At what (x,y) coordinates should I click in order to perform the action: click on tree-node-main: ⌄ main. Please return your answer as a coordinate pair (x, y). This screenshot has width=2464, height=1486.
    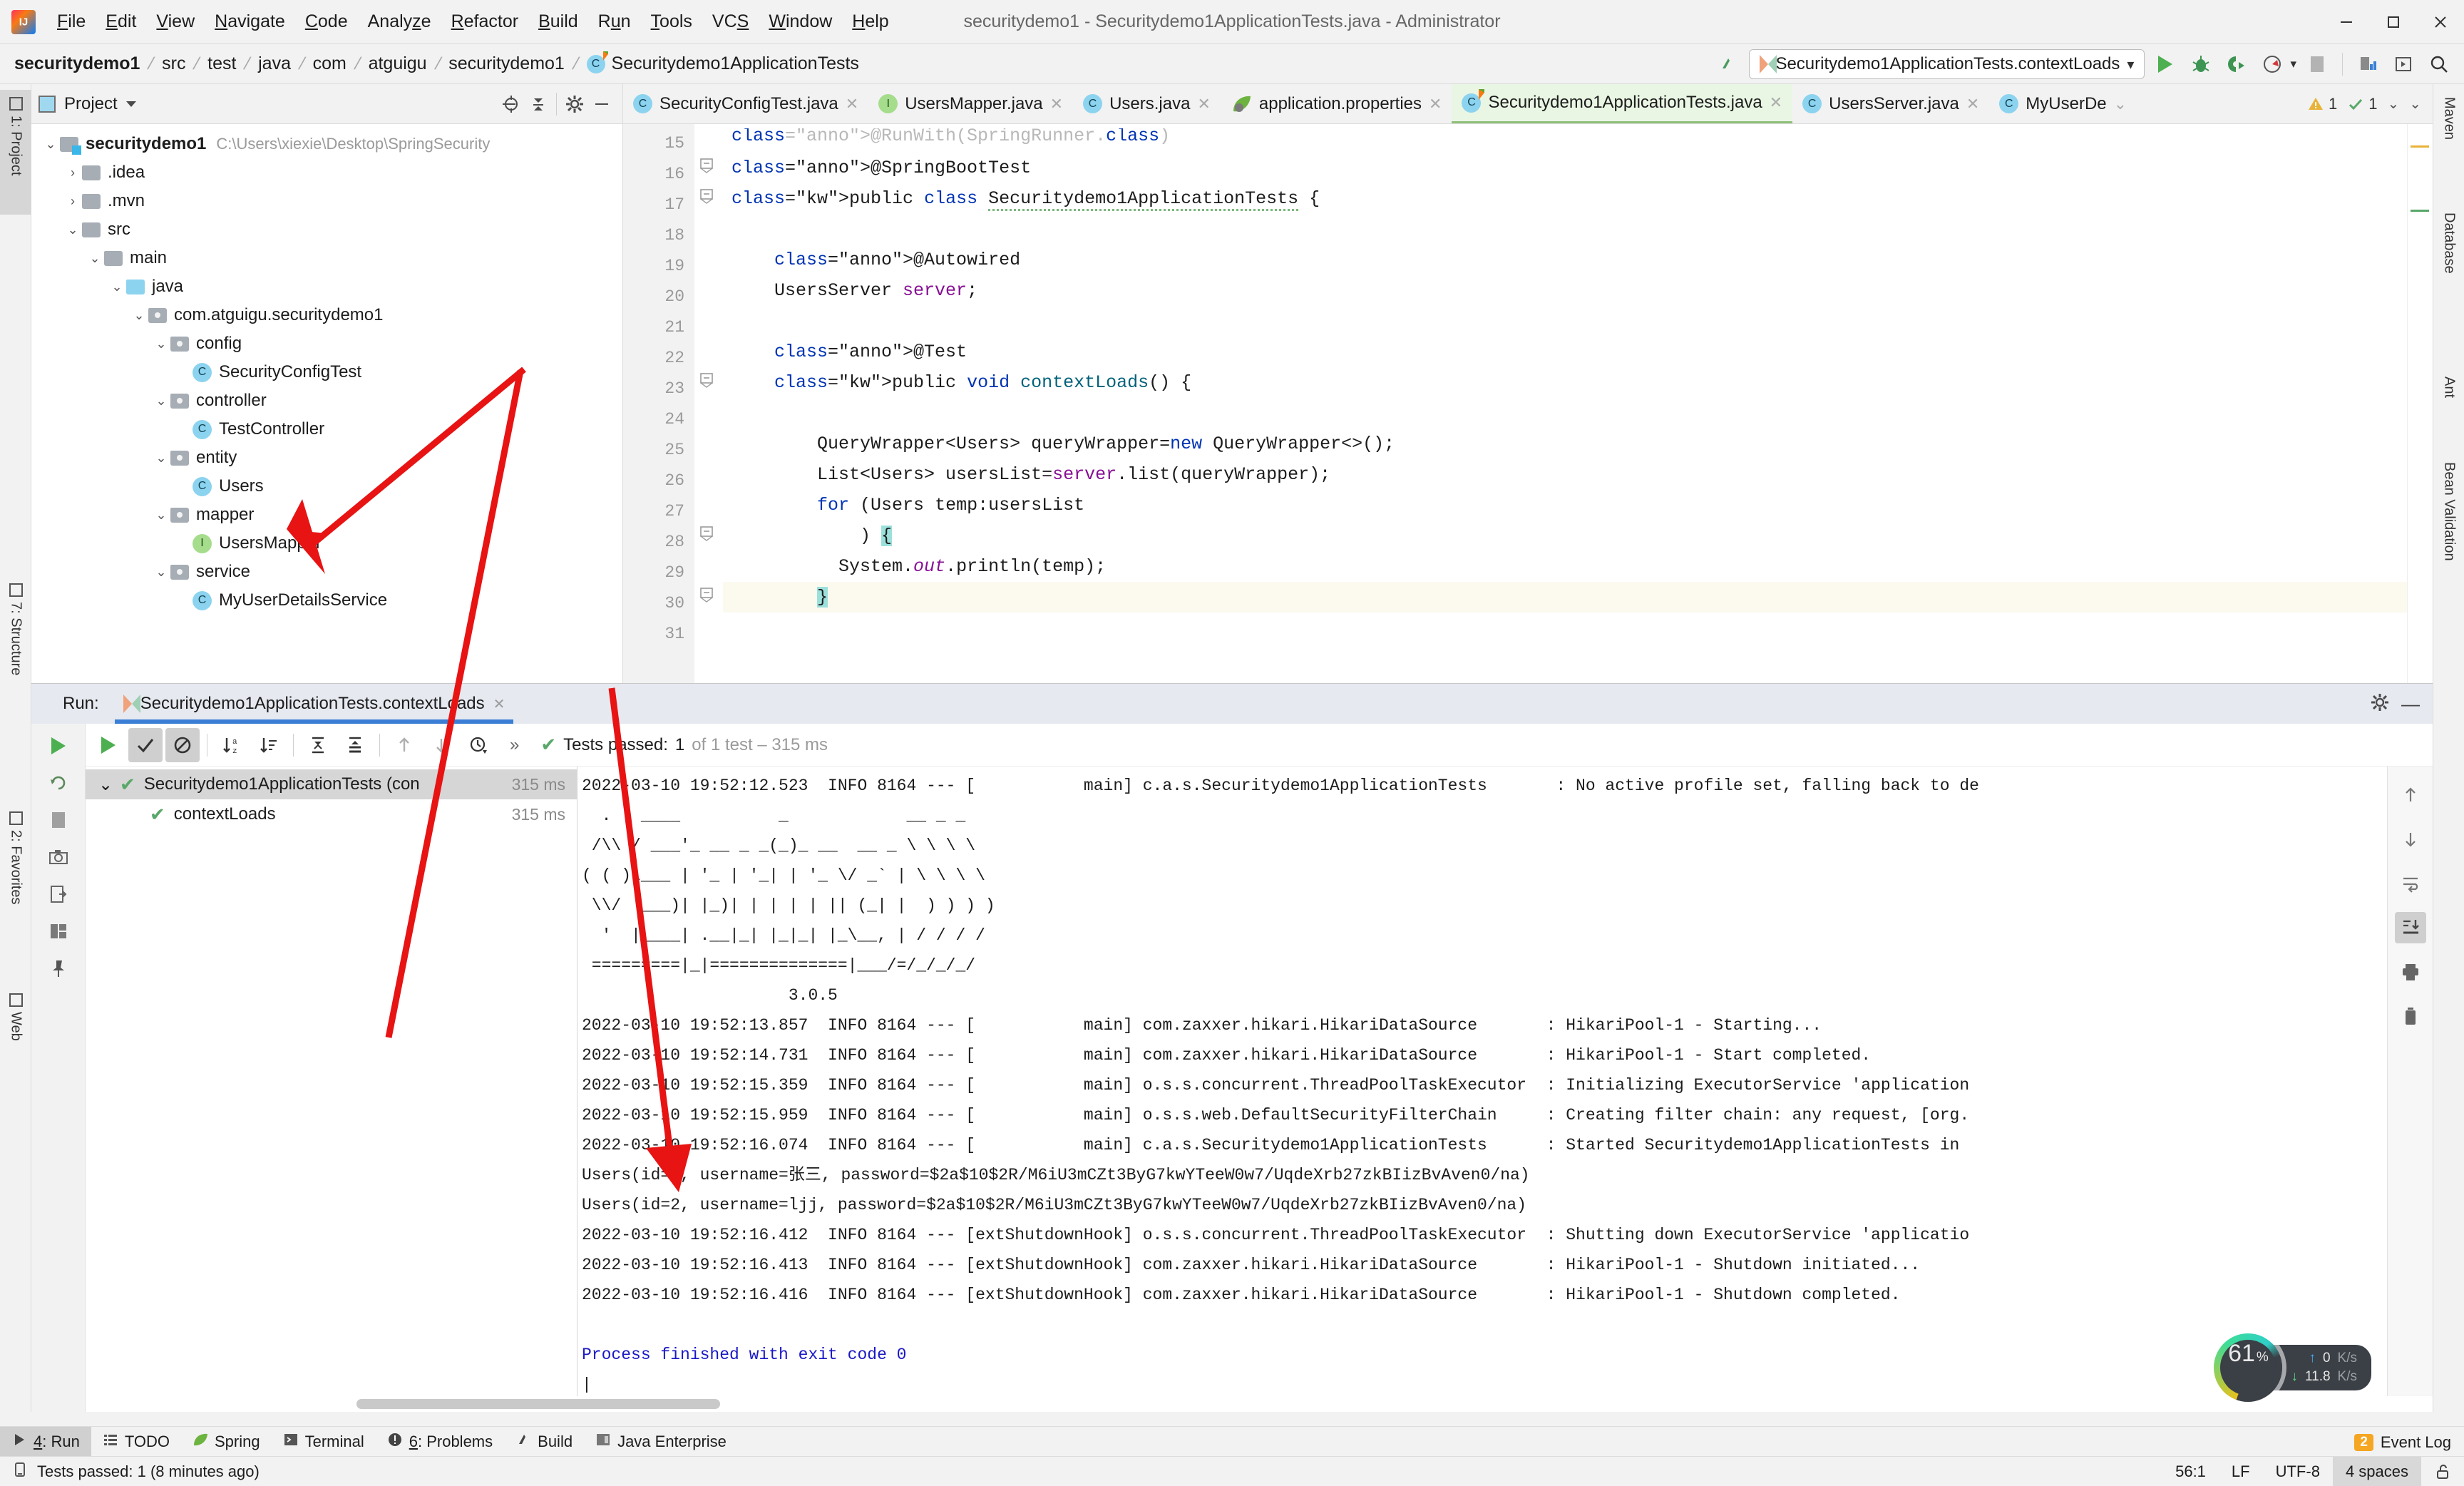
    Looking at the image, I should click on (326, 258).